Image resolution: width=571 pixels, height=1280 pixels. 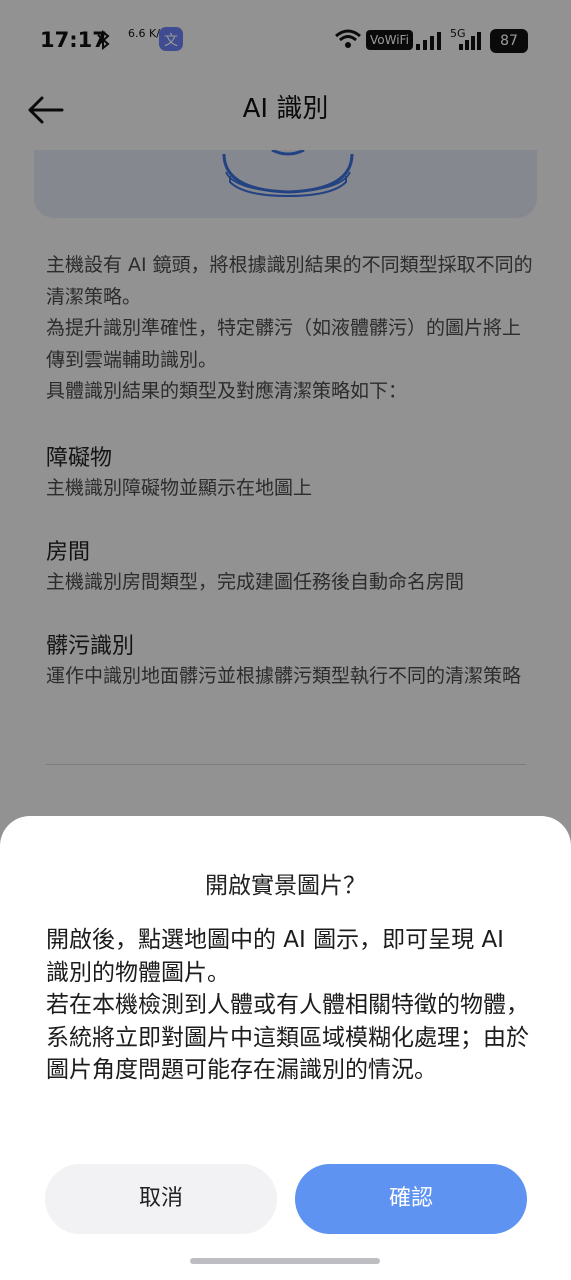 What do you see at coordinates (161, 1199) in the screenshot?
I see `cancel-button: 取消` at bounding box center [161, 1199].